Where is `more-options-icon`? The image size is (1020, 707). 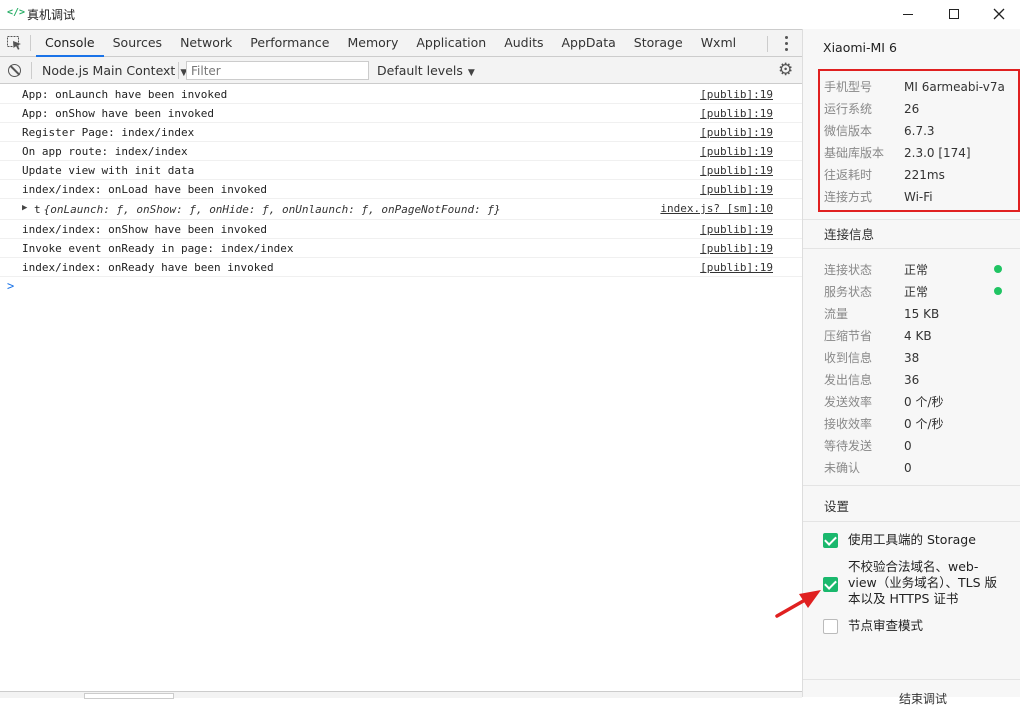 more-options-icon is located at coordinates (786, 43).